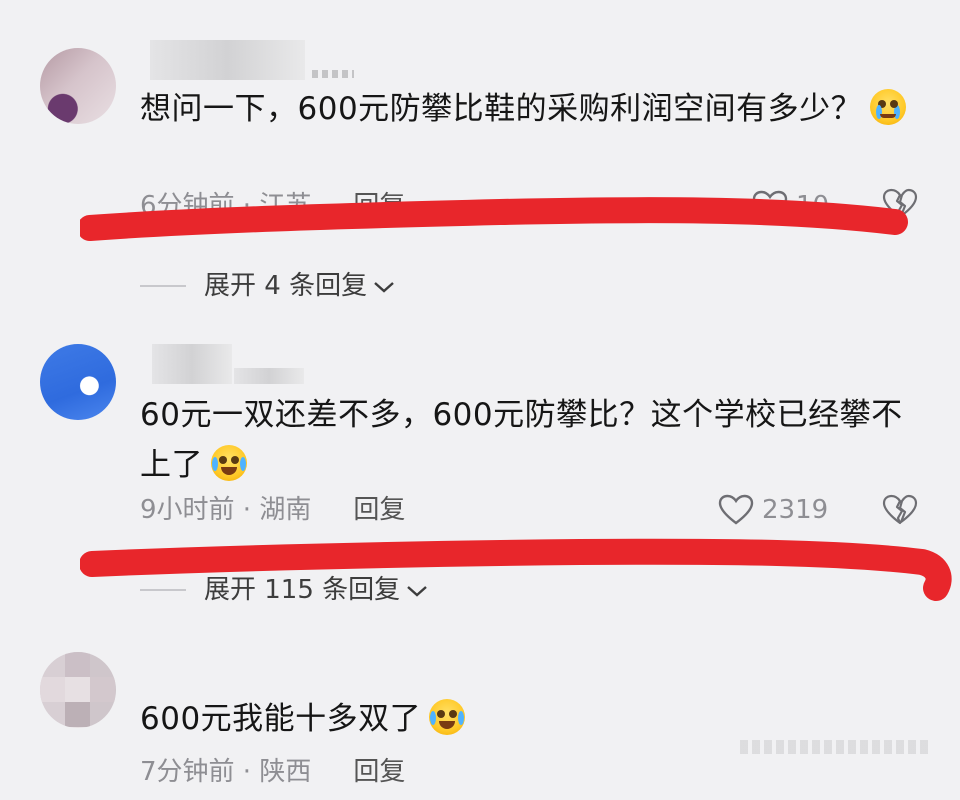 The width and height of the screenshot is (960, 800). Describe the element at coordinates (187, 206) in the screenshot. I see `comment-time: 6分钟前` at that location.